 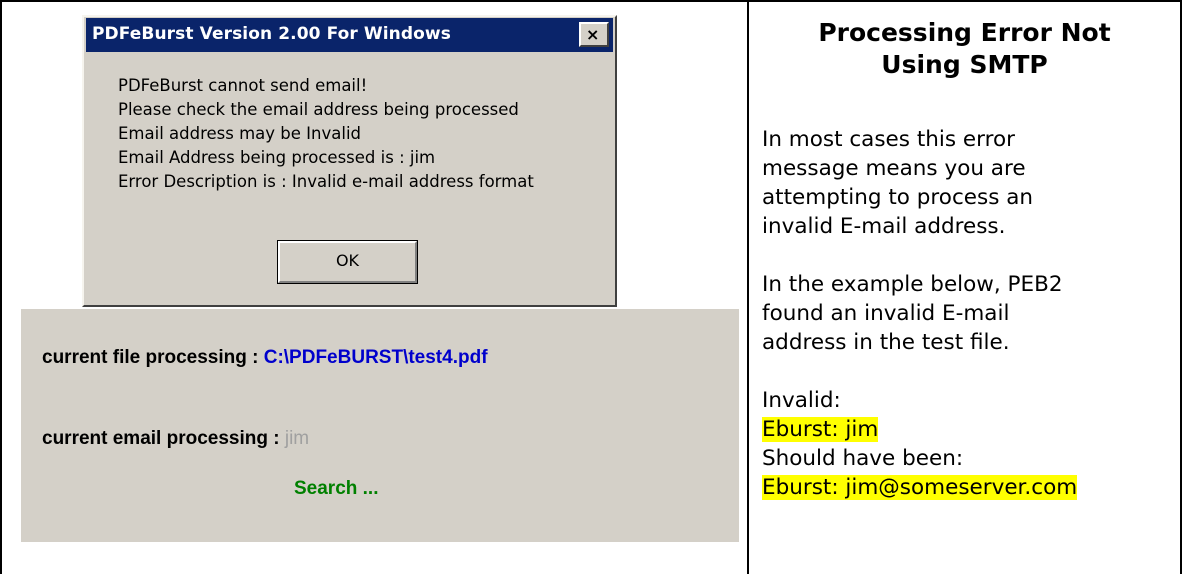 What do you see at coordinates (243, 85) in the screenshot?
I see `message-line: PDFeBurst cannot send email!` at bounding box center [243, 85].